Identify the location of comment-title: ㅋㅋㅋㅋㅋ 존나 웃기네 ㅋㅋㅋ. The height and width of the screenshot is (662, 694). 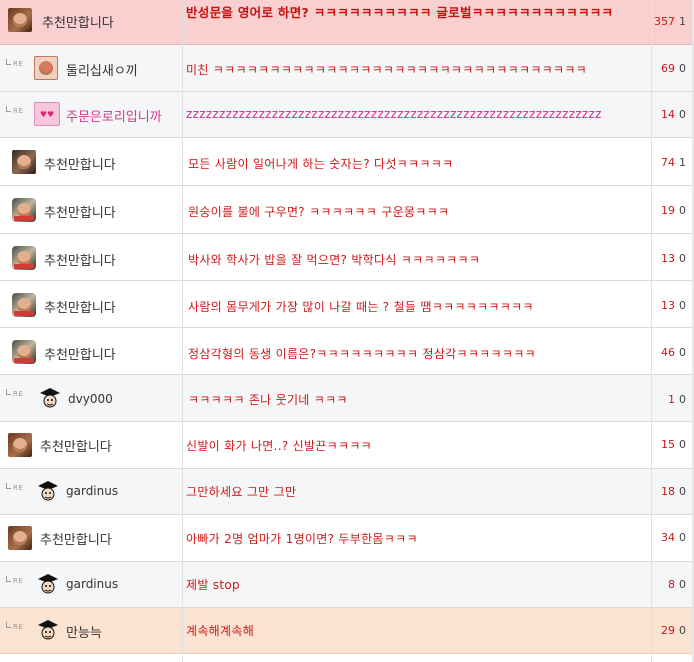
(268, 399).